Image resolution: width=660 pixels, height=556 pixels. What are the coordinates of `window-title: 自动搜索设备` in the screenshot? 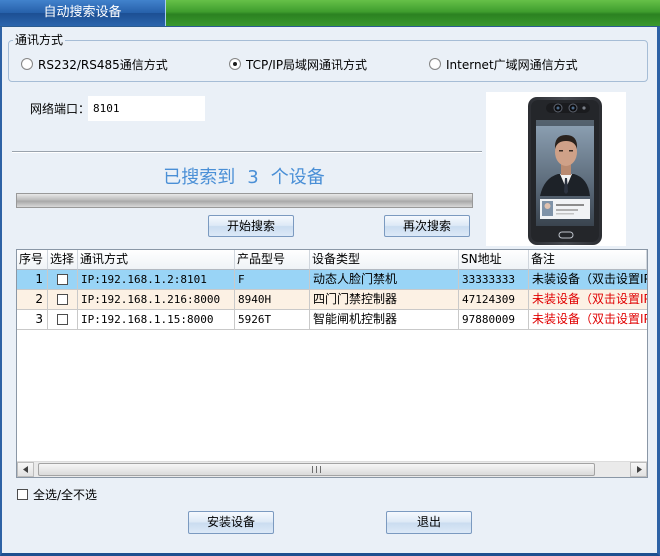 It's located at (82, 12).